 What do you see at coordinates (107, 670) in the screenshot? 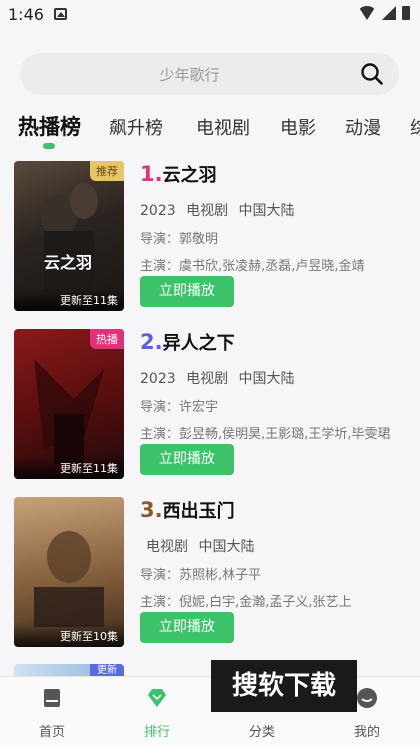
I see `update-badge: 更新` at bounding box center [107, 670].